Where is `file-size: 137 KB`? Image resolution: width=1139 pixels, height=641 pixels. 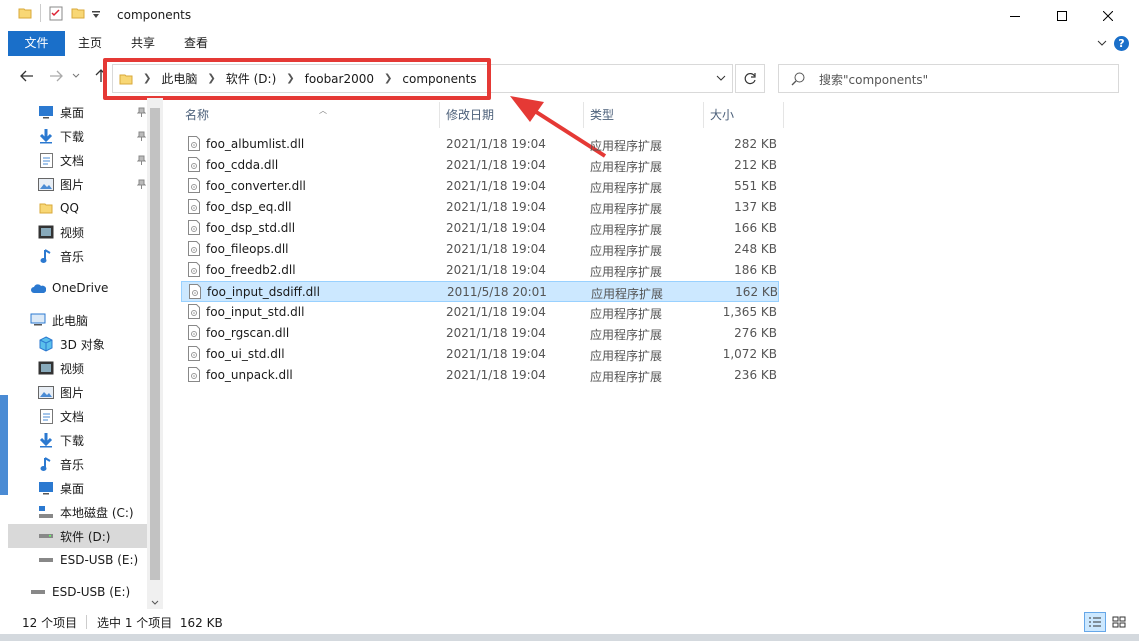
file-size: 137 KB is located at coordinates (755, 207).